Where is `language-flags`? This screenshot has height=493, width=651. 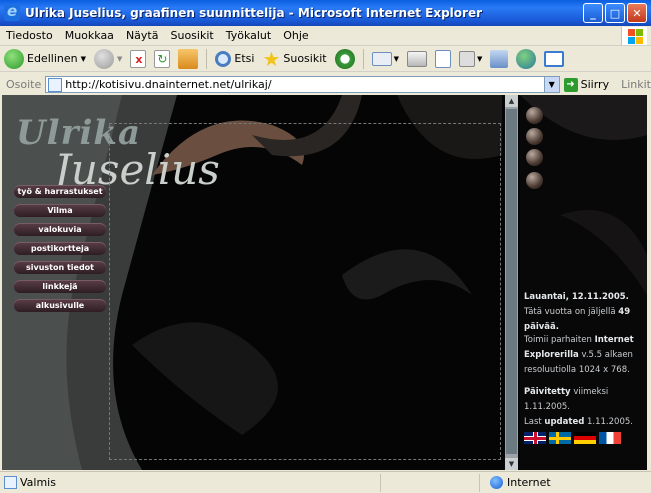
language-flags is located at coordinates (572, 438).